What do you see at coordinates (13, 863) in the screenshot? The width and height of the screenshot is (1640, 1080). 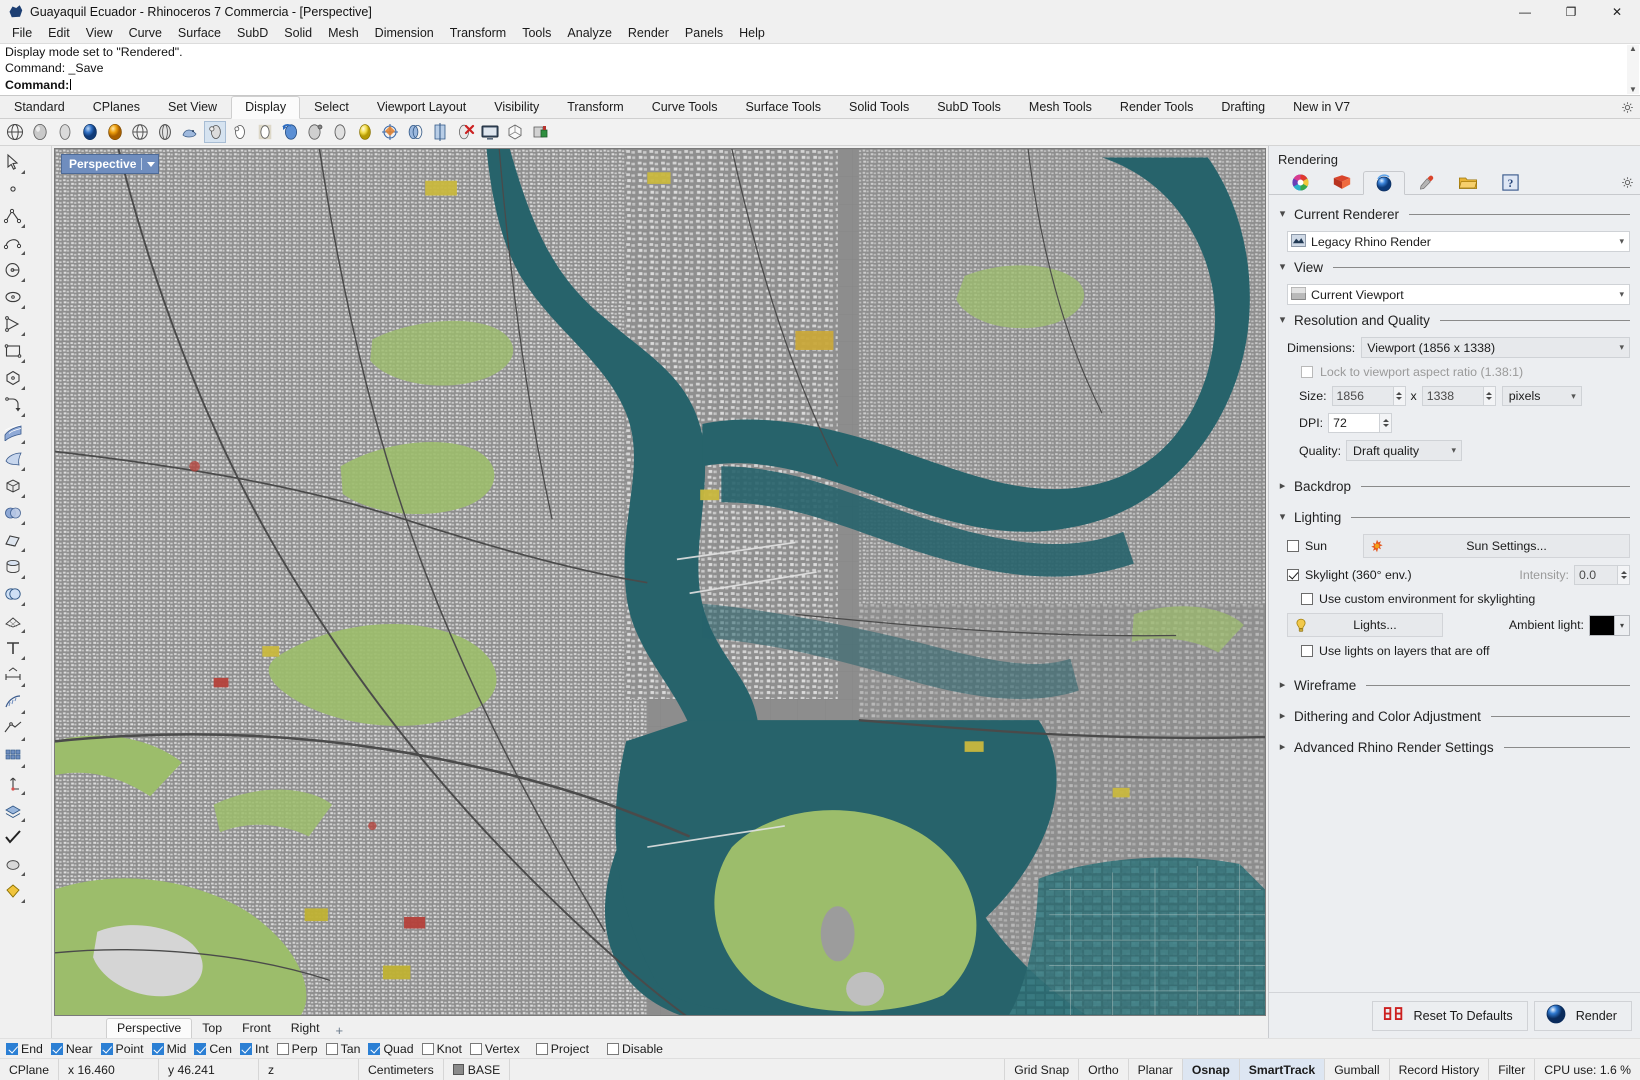 I see `render-object-icon` at bounding box center [13, 863].